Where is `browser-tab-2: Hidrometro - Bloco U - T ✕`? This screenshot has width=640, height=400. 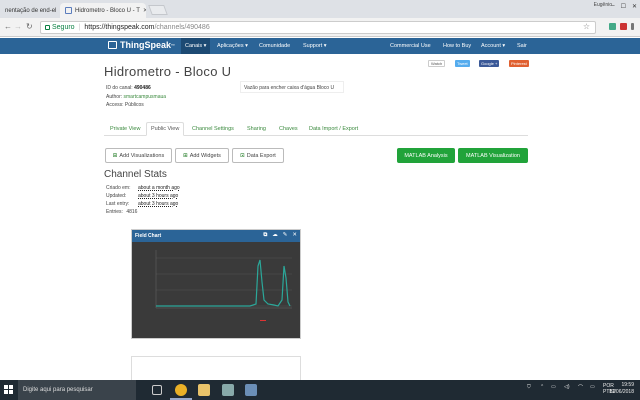
browser-tab-2: Hidrometro - Bloco U - T ✕ is located at coordinates (103, 10).